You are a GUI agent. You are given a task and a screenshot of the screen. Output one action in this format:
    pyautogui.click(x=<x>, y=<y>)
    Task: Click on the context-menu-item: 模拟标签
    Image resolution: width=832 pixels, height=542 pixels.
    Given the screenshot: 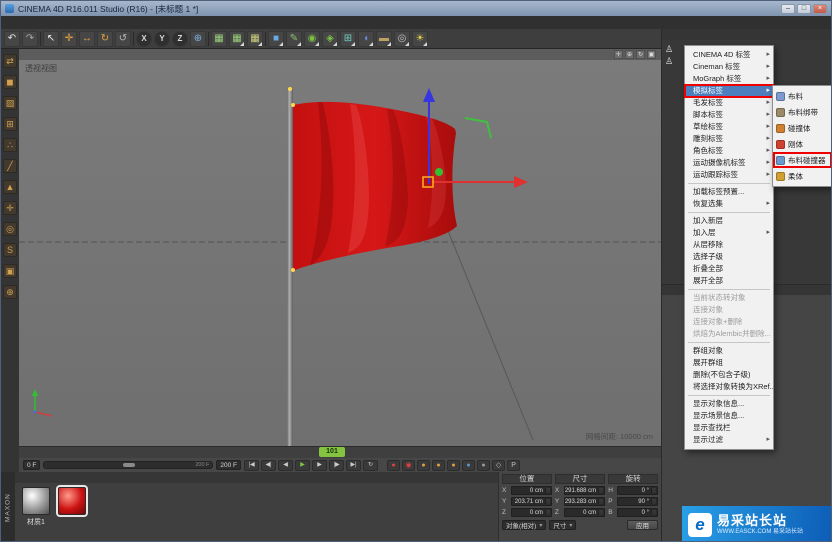 What is the action you would take?
    pyautogui.click(x=729, y=91)
    